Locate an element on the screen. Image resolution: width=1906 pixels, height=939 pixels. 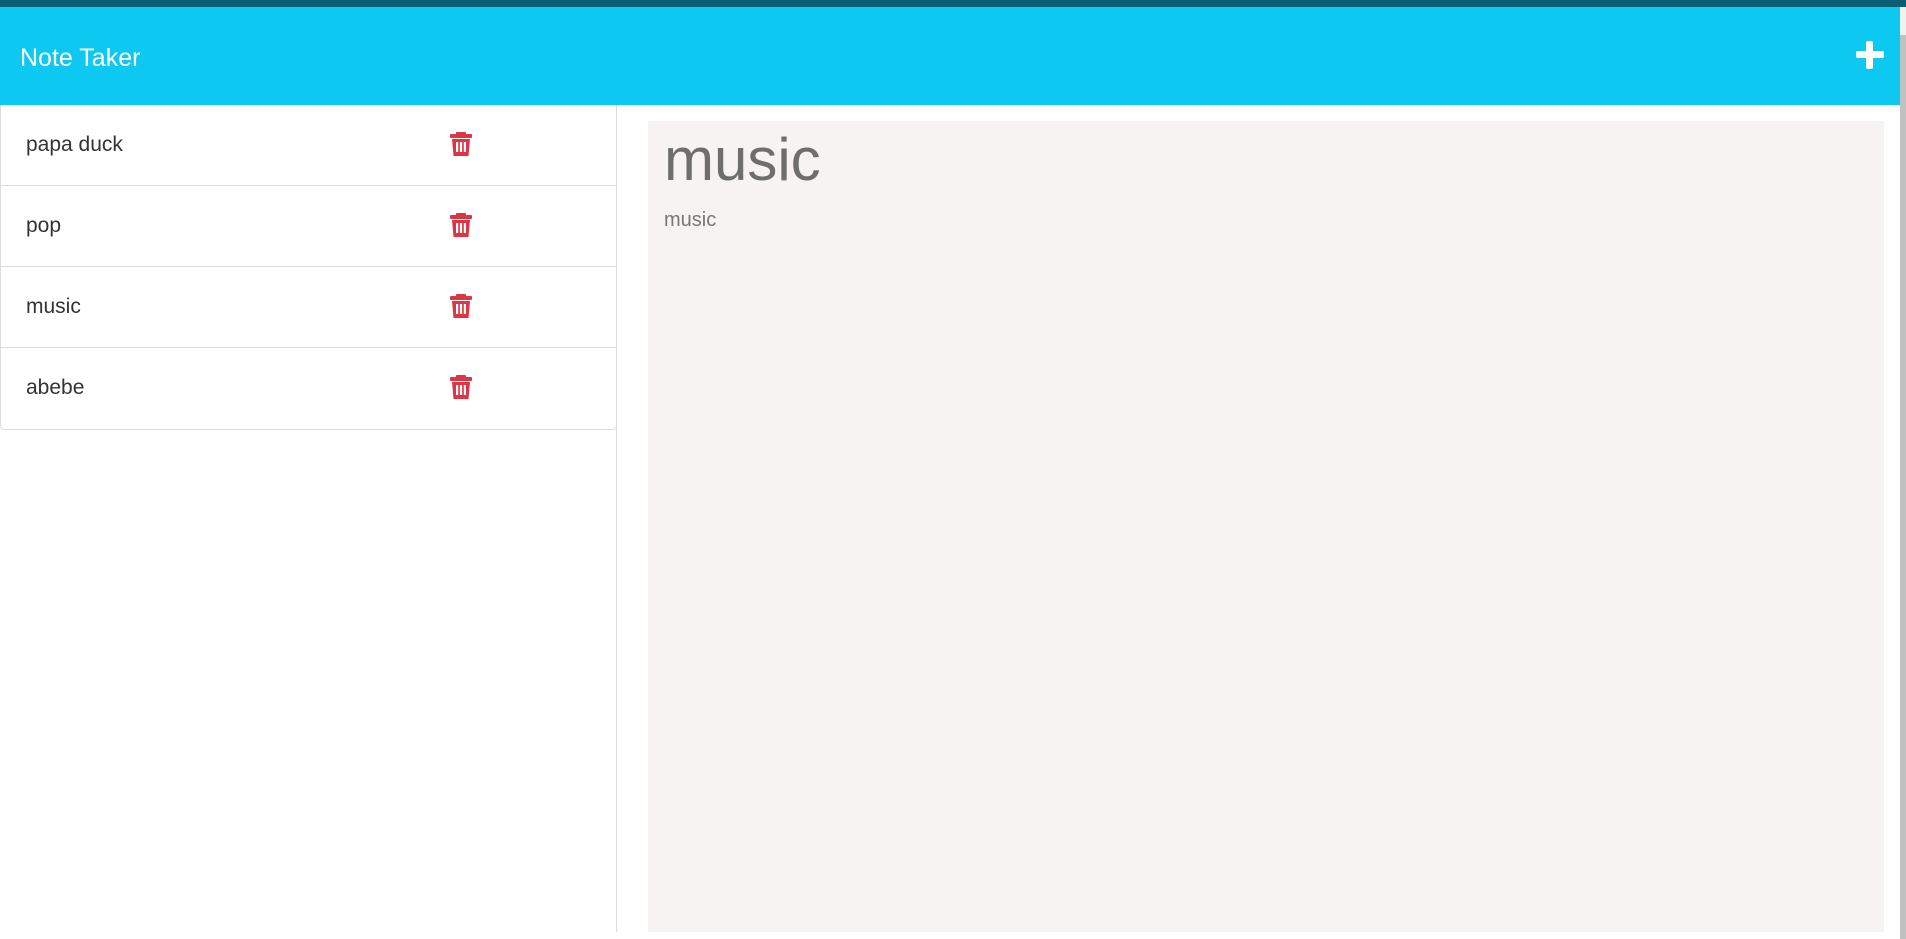
note-item-music: music is located at coordinates (308, 307).